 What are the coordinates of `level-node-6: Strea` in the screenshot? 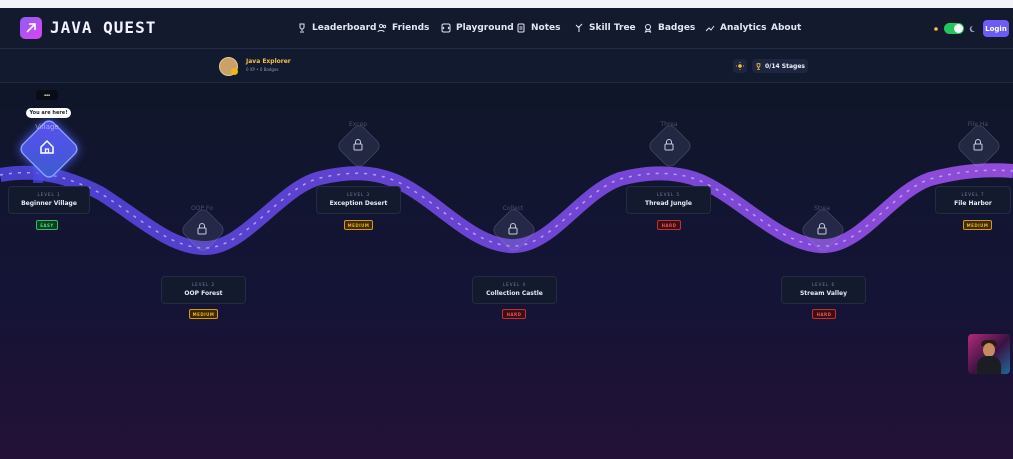 It's located at (823, 229).